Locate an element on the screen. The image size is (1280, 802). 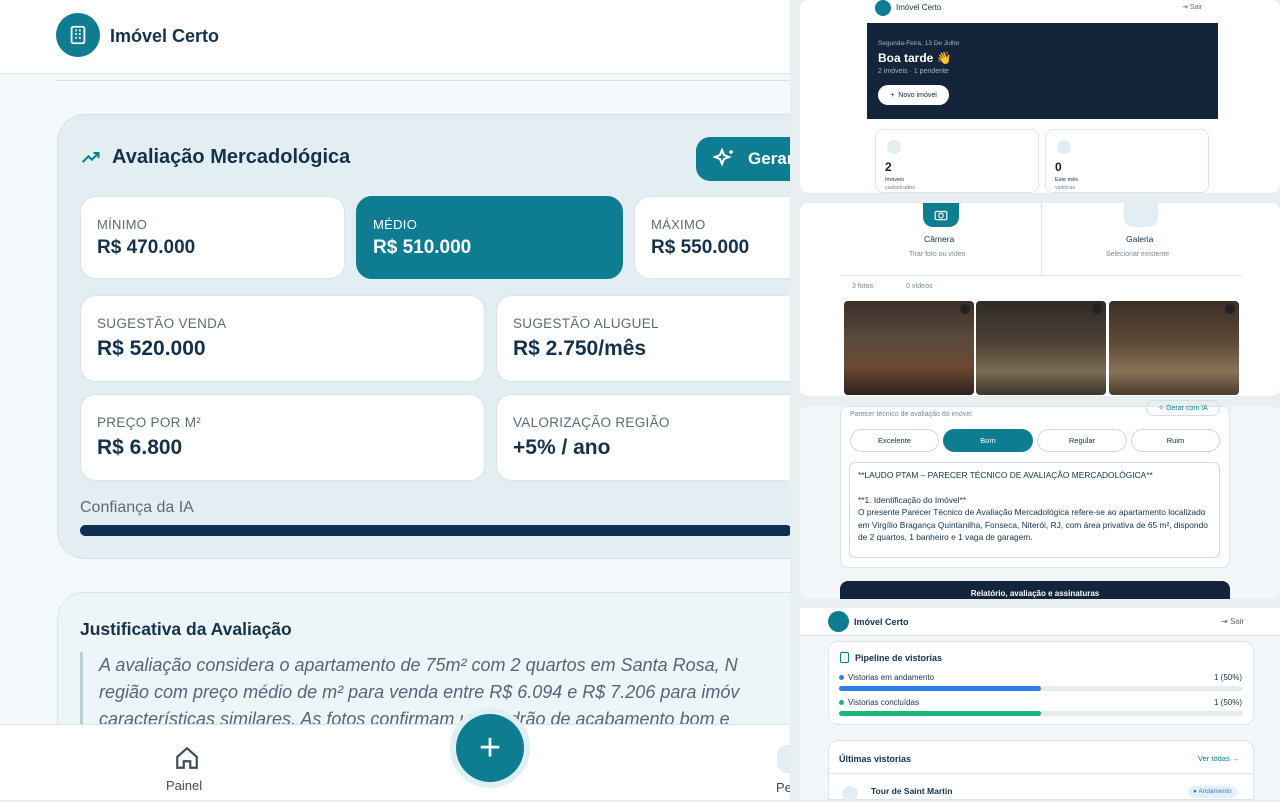
gallery-sub: Selecionar existente is located at coordinates (1138, 254).